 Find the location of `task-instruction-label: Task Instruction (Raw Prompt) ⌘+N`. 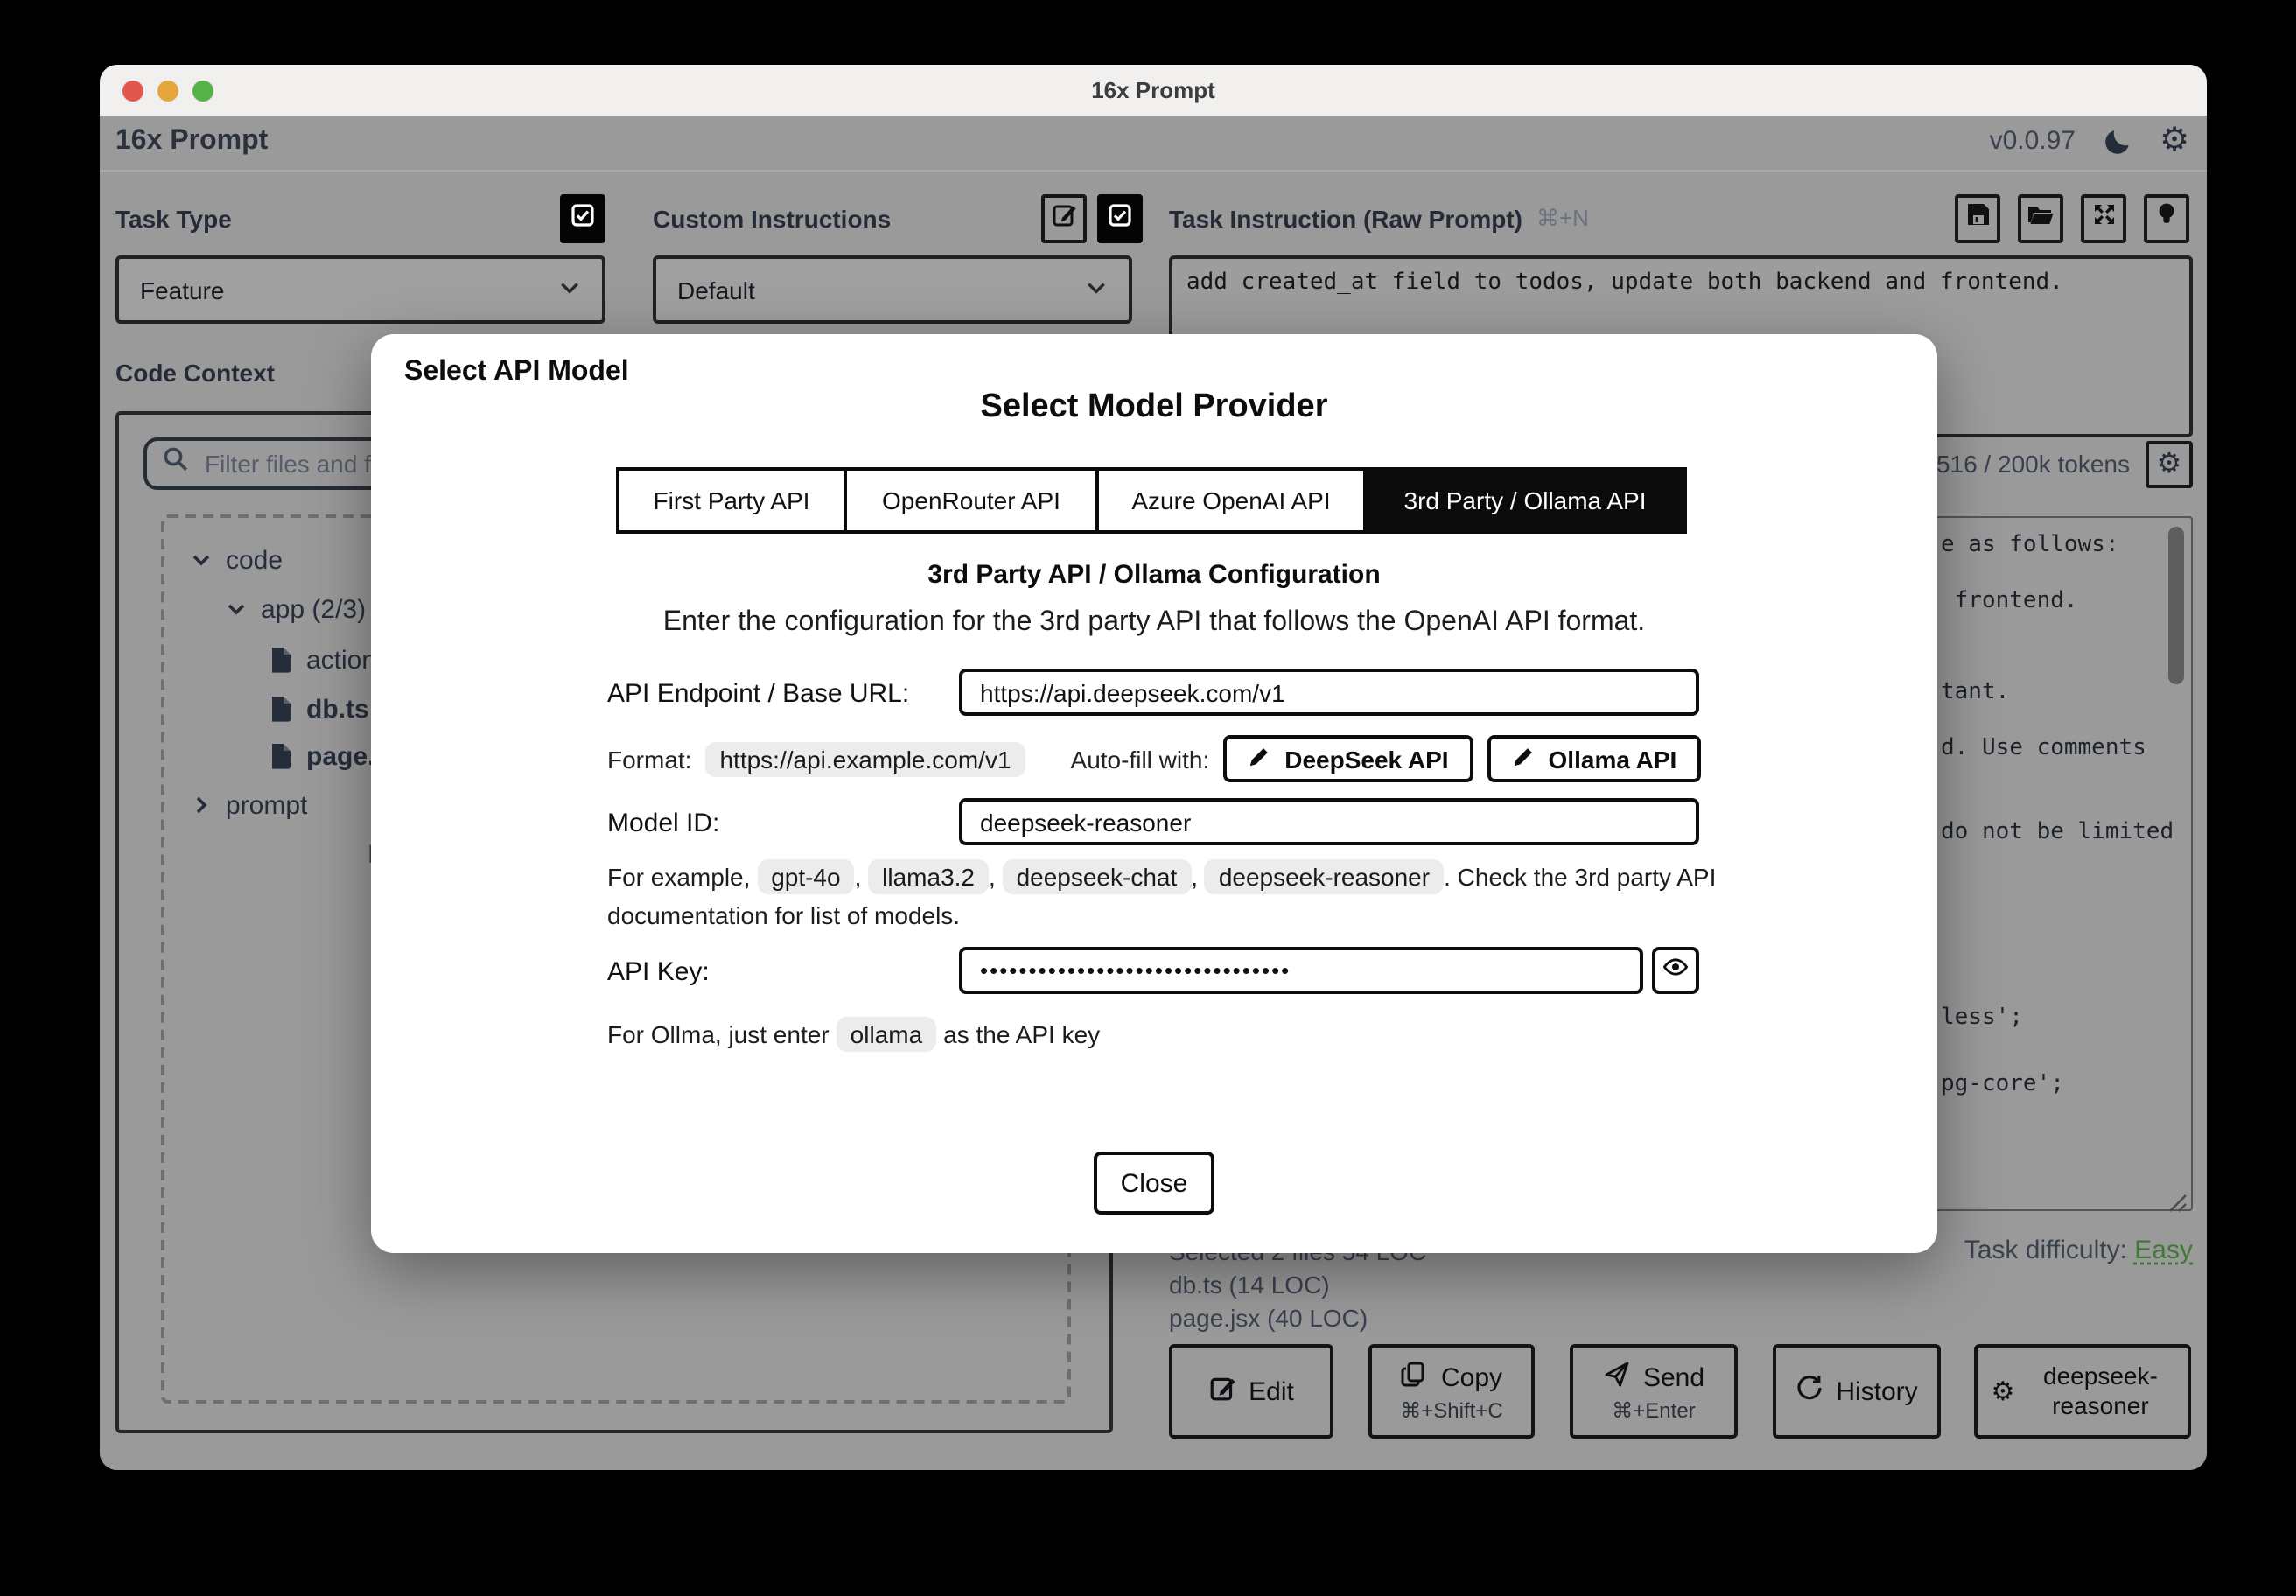

task-instruction-label: Task Instruction (Raw Prompt) ⌘+N is located at coordinates (1379, 219).